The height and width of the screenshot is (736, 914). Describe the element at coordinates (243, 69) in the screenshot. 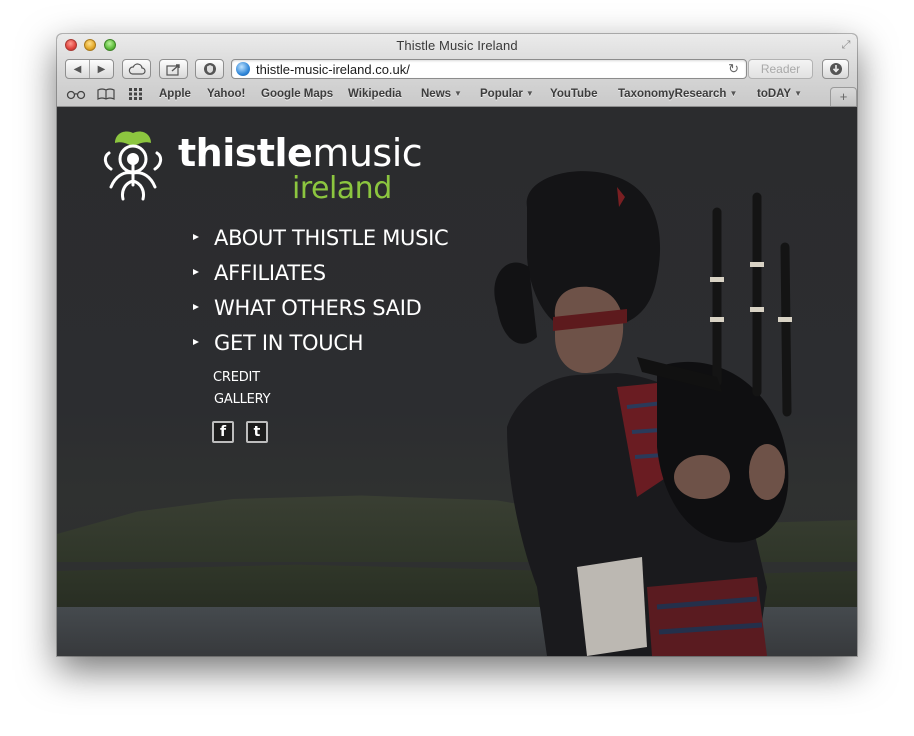

I see `globe-icon` at that location.